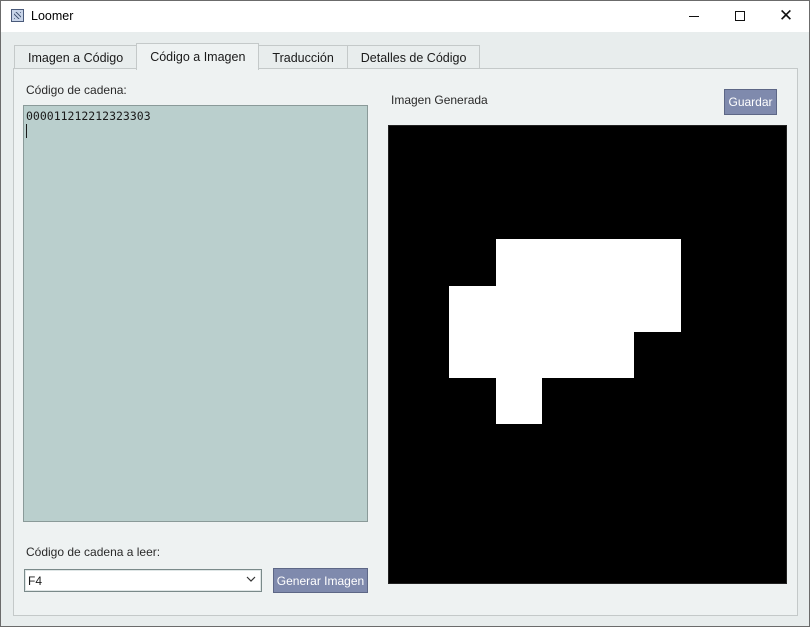 This screenshot has height=627, width=810. I want to click on code-type-select: F4, so click(143, 580).